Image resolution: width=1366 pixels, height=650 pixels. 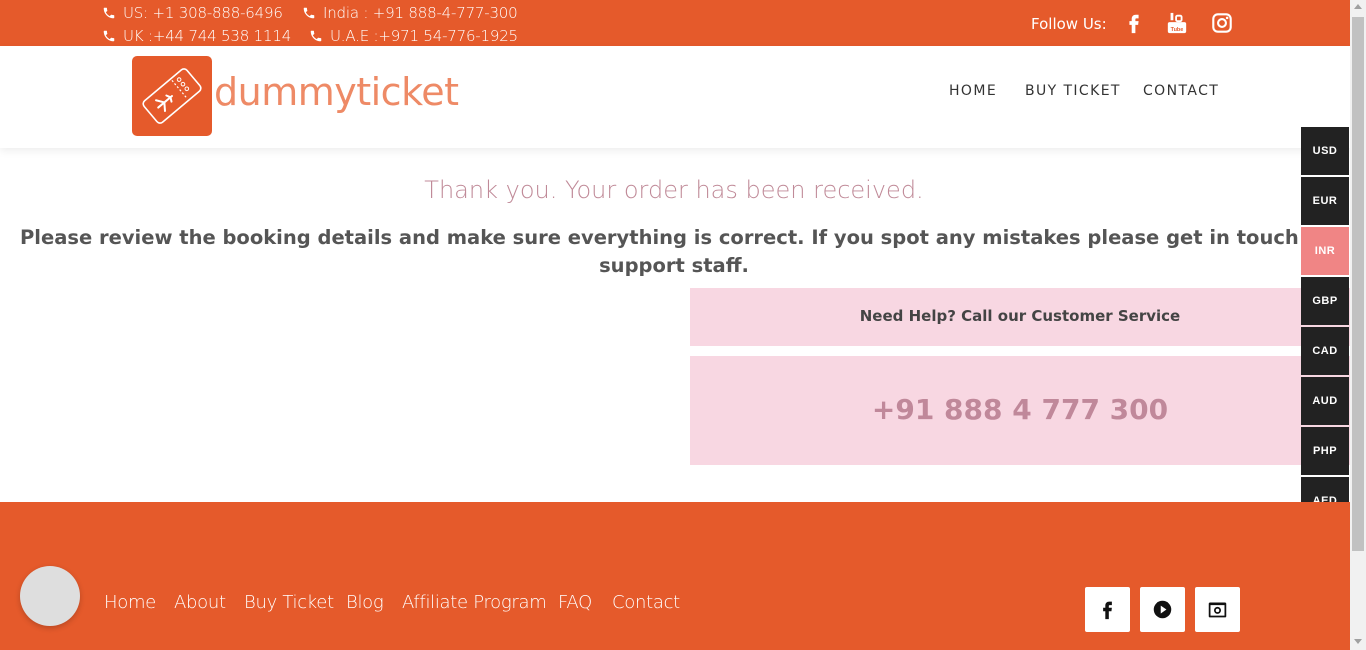 I want to click on help-label: Need Help? Call our Customer Service, so click(x=1020, y=316).